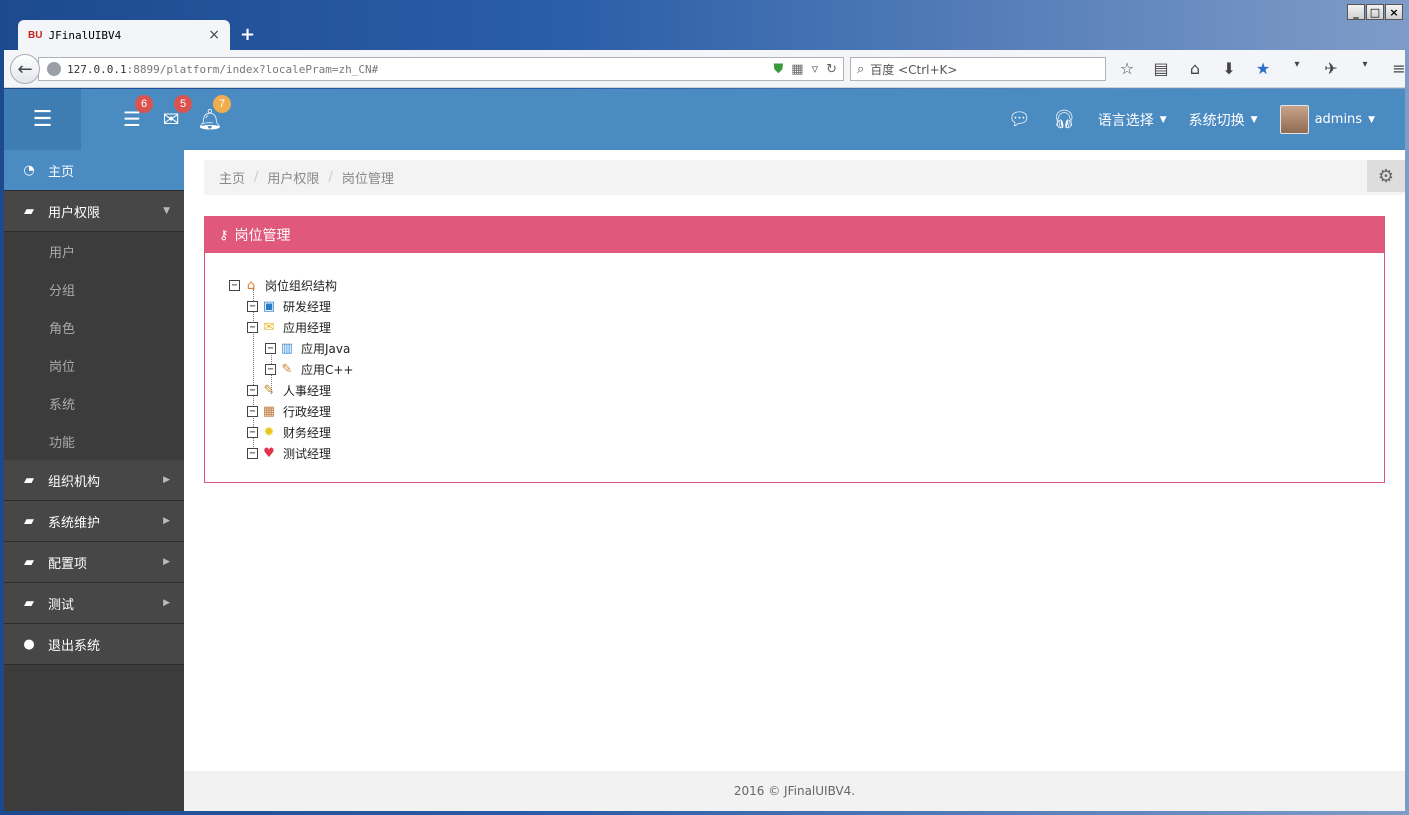  Describe the element at coordinates (144, 104) in the screenshot. I see `tasks-badge: 6` at that location.